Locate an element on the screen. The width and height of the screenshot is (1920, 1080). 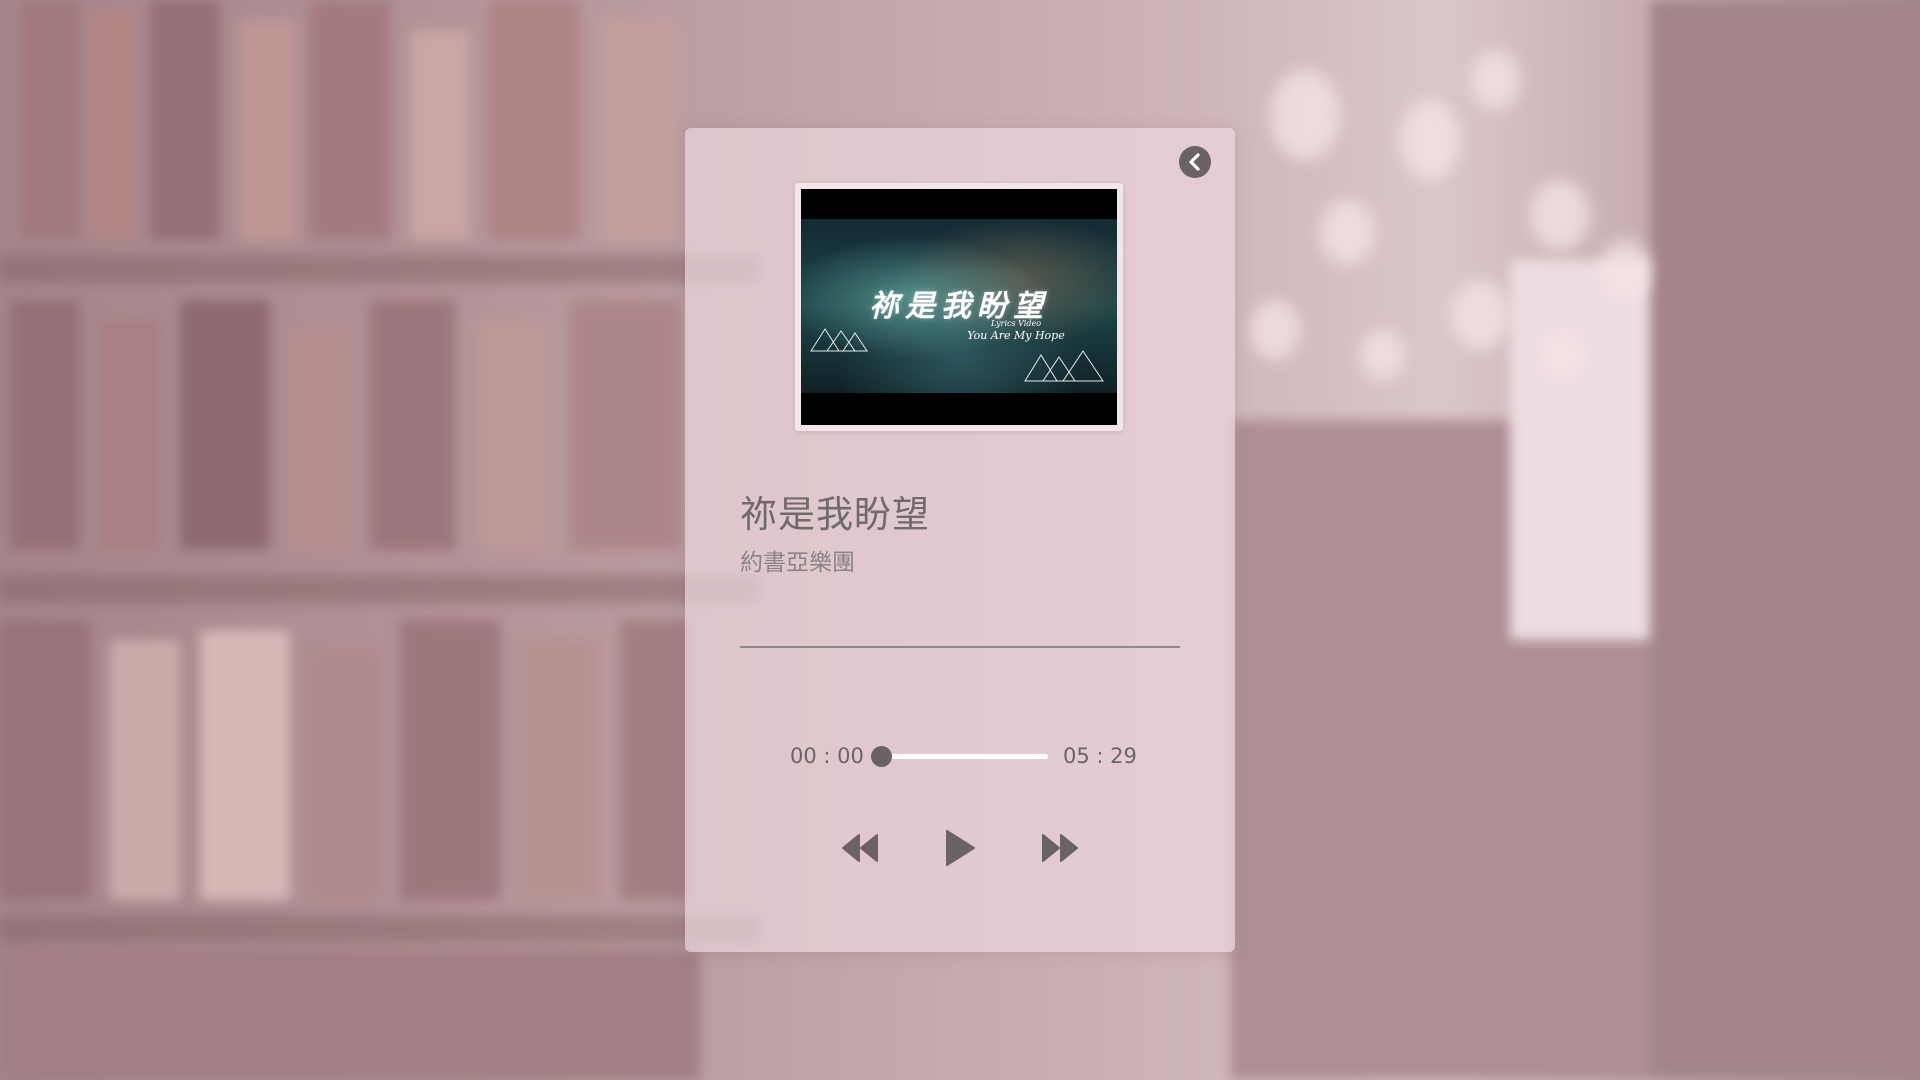
album-cover-frame: 祢是我盼望 Lyrics Video You Are My Hope is located at coordinates (959, 307).